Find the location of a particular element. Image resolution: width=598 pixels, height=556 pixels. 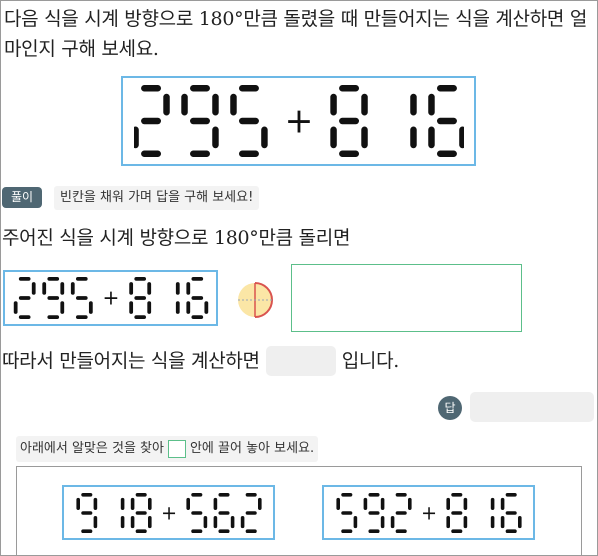

drop-zone-sample-icon is located at coordinates (176, 449).